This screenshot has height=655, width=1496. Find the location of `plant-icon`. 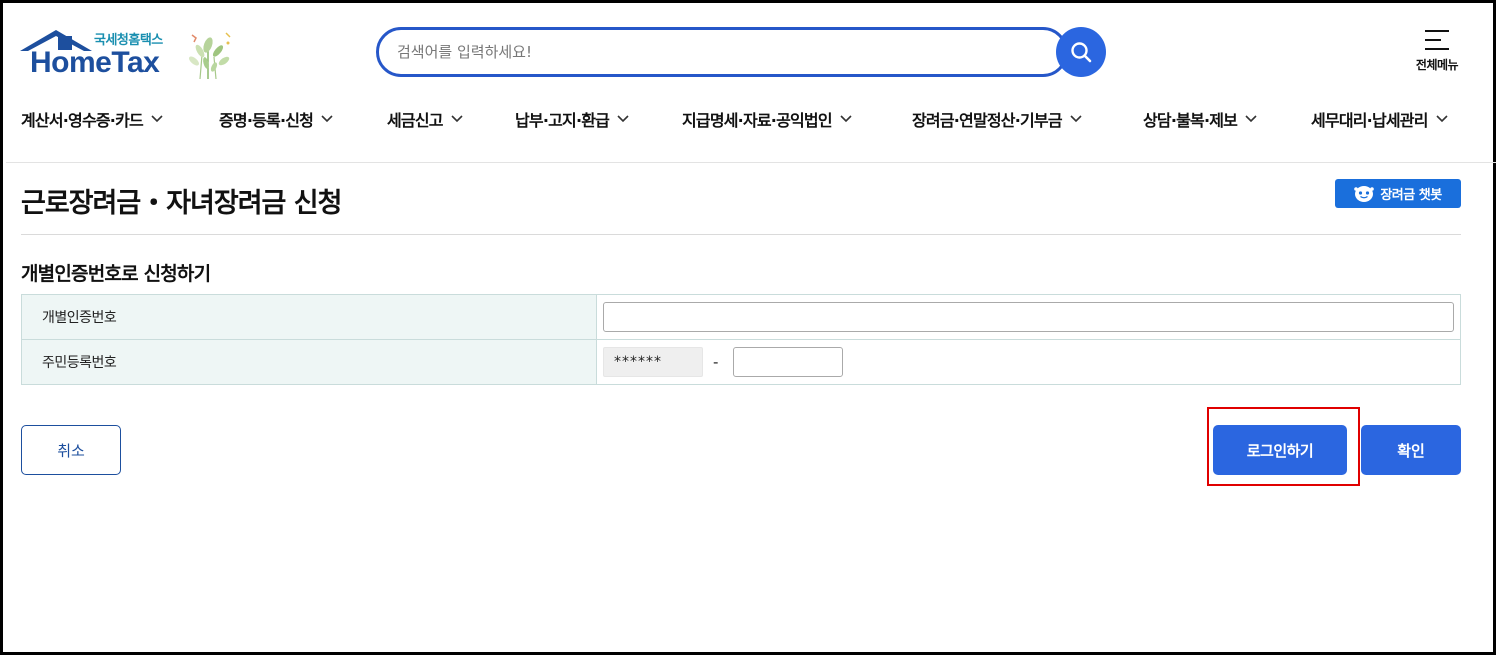

plant-icon is located at coordinates (210, 55).